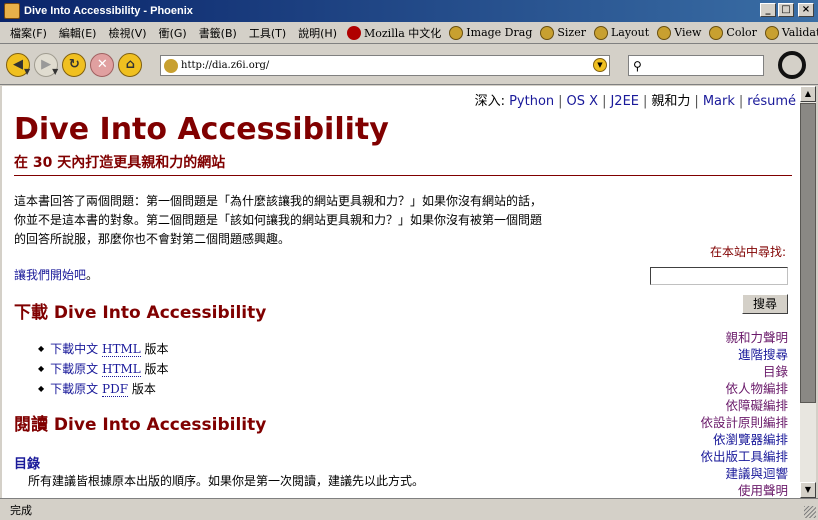 This screenshot has width=818, height=520. I want to click on ext-image-drag: Image Drag, so click(490, 32).